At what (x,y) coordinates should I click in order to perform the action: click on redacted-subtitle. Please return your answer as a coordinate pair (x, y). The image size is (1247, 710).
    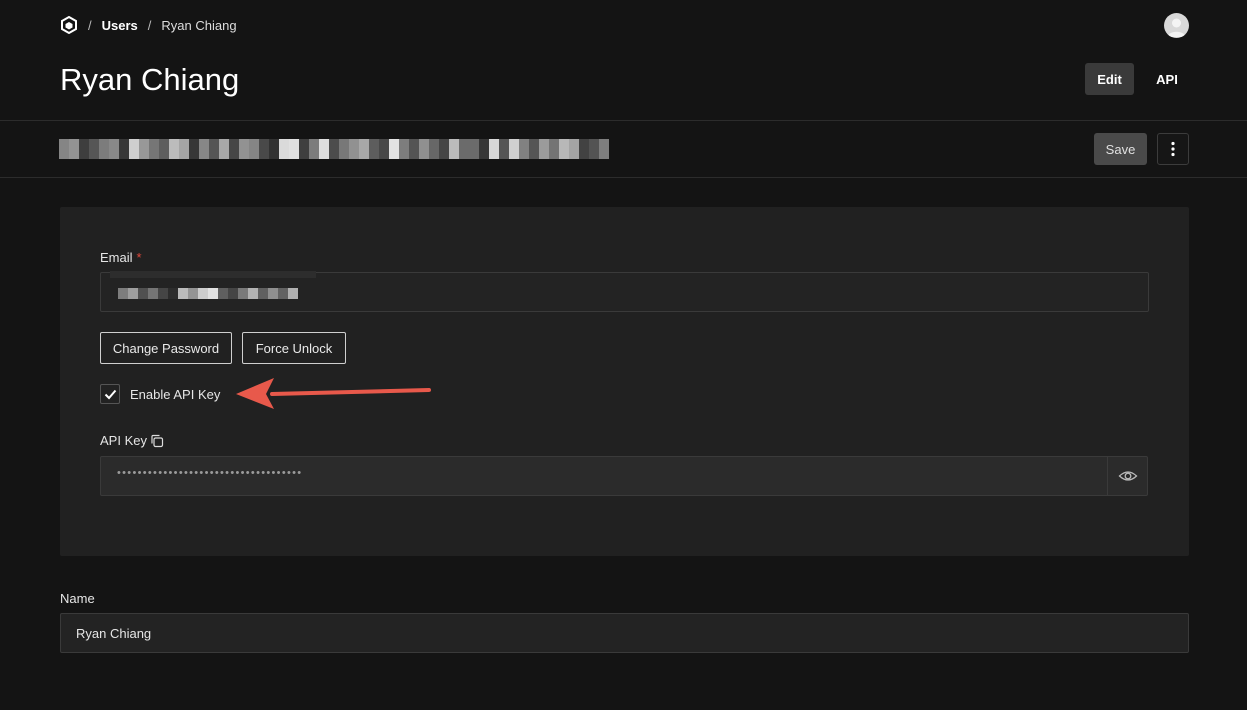
    Looking at the image, I should click on (334, 149).